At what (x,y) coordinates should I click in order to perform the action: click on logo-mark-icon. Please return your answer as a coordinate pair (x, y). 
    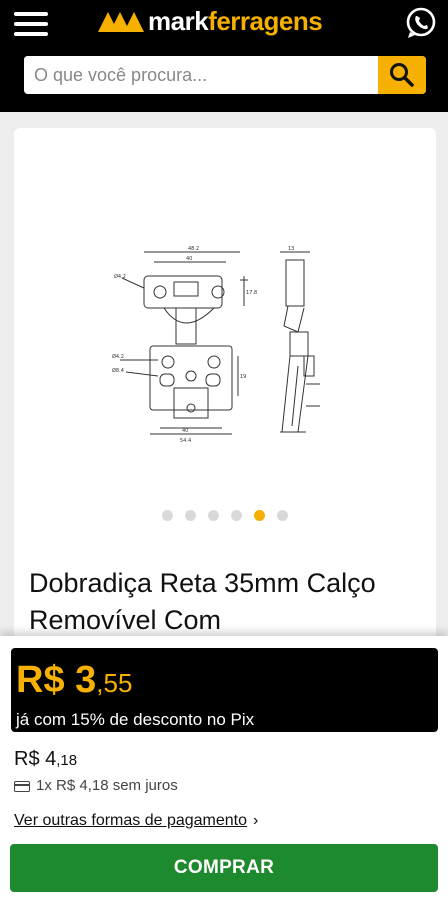
    Looking at the image, I should click on (121, 22).